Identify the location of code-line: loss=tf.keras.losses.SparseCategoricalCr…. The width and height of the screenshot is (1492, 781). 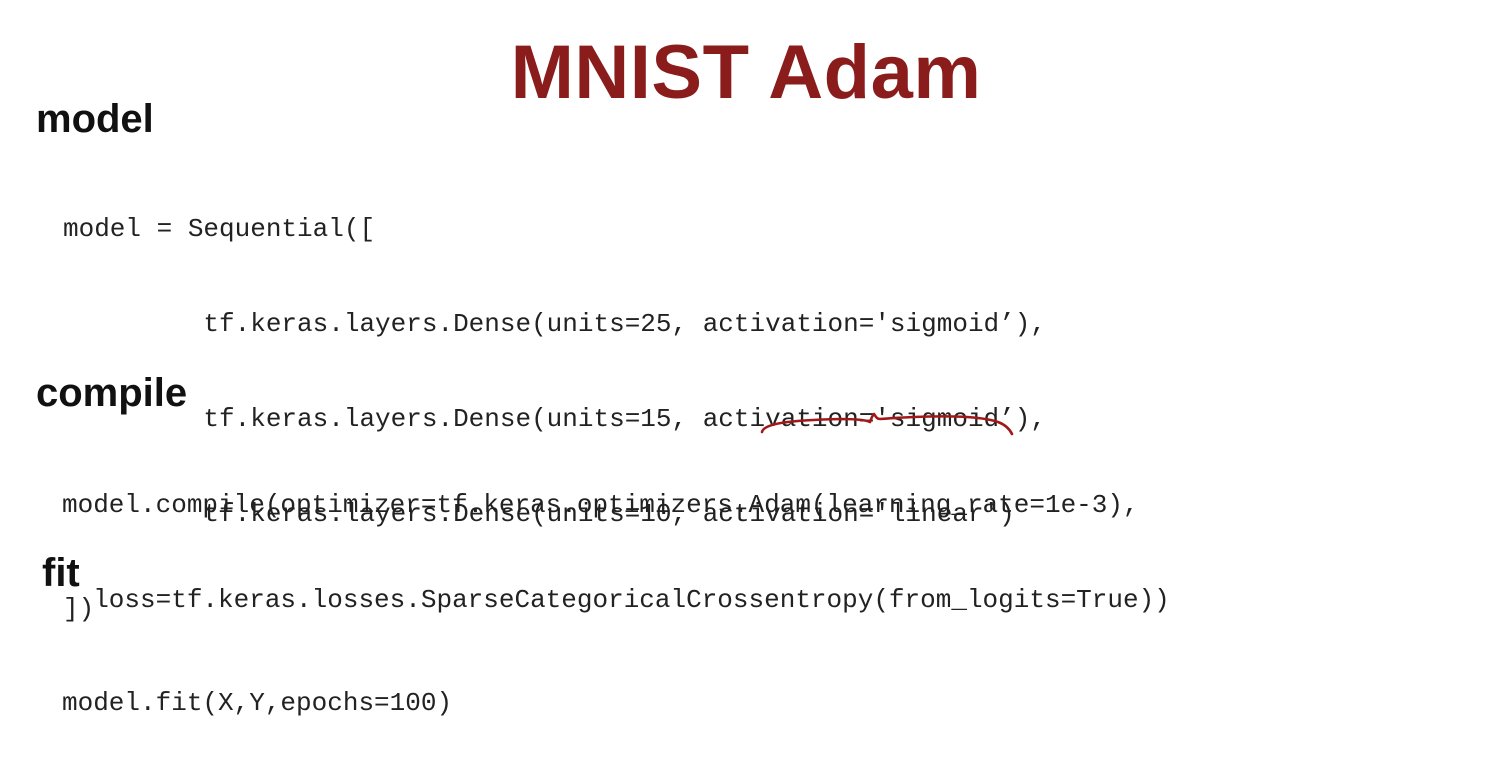
(616, 600).